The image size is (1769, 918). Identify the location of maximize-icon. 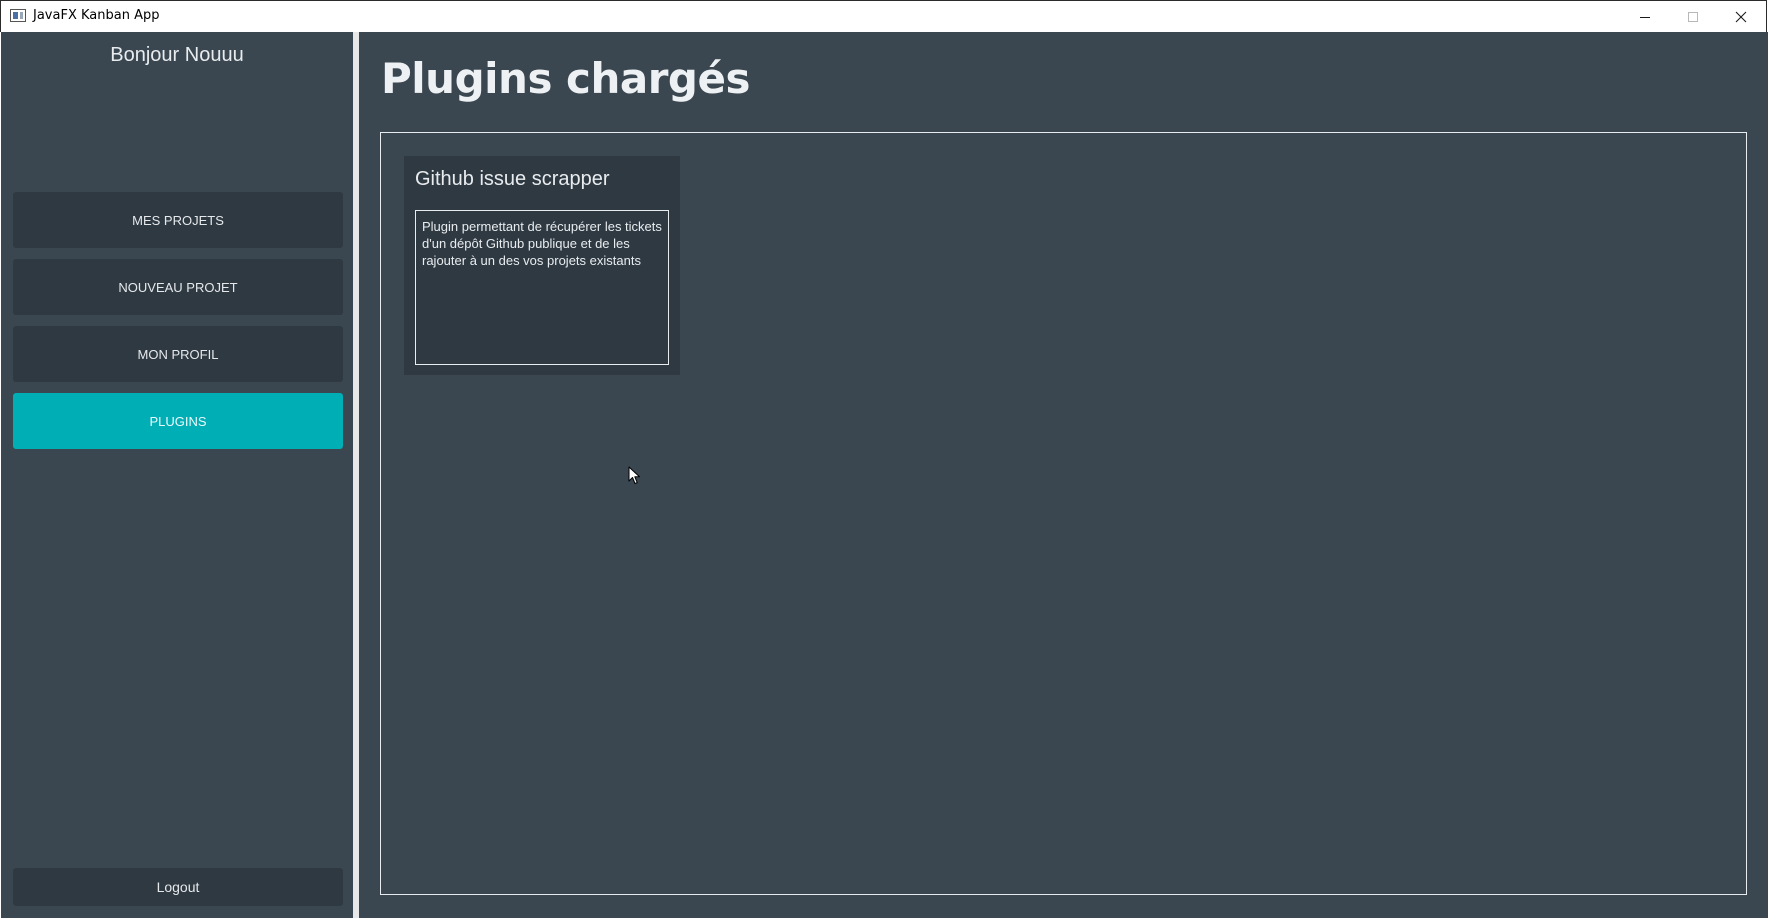
(1693, 16).